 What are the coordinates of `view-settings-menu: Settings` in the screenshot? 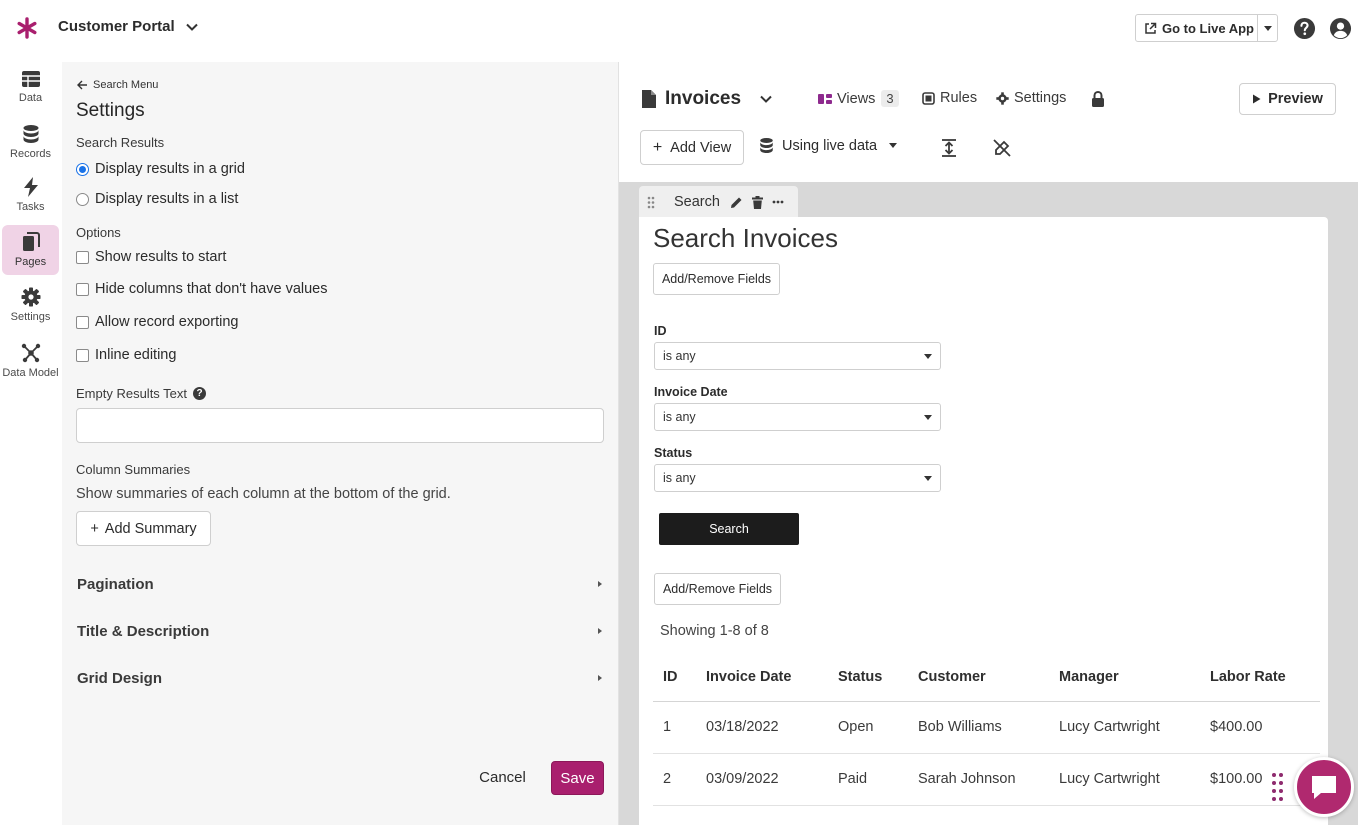 It's located at (1031, 98).